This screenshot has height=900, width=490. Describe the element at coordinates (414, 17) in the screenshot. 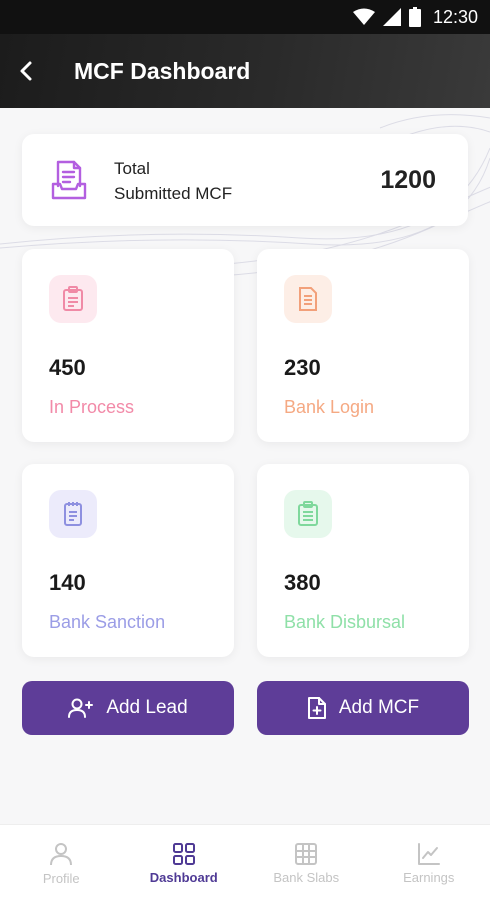

I see `battery-icon` at that location.